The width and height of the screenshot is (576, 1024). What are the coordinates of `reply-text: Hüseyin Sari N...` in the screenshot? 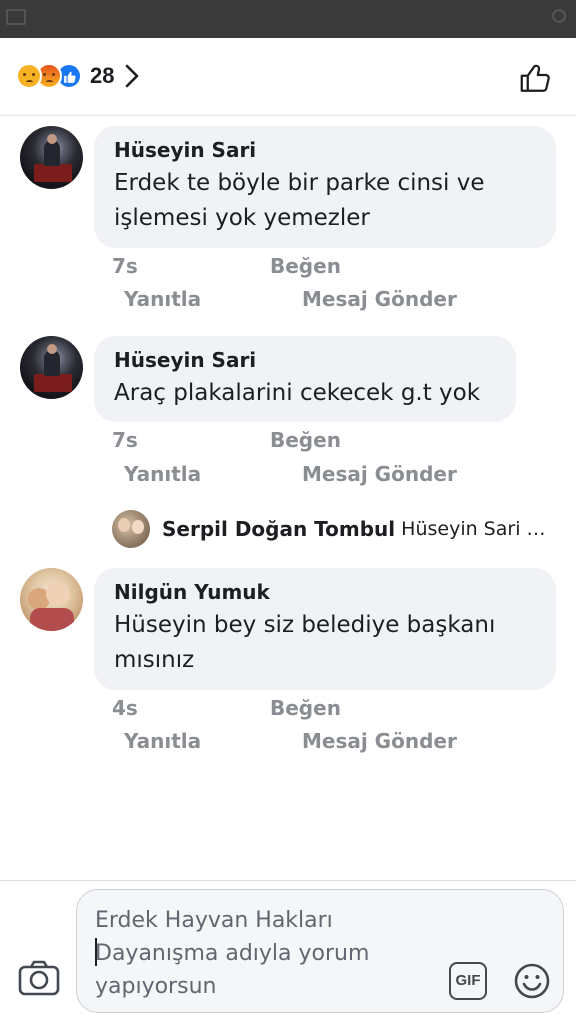 It's located at (476, 529).